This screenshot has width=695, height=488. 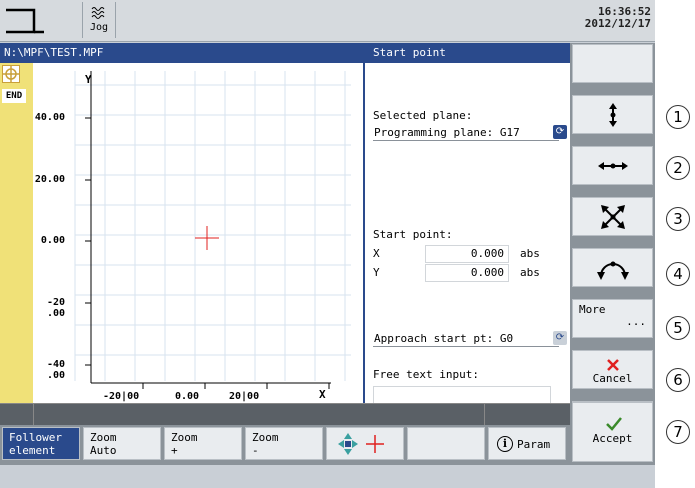 I want to click on horizontal-arrows-icon, so click(x=612, y=165).